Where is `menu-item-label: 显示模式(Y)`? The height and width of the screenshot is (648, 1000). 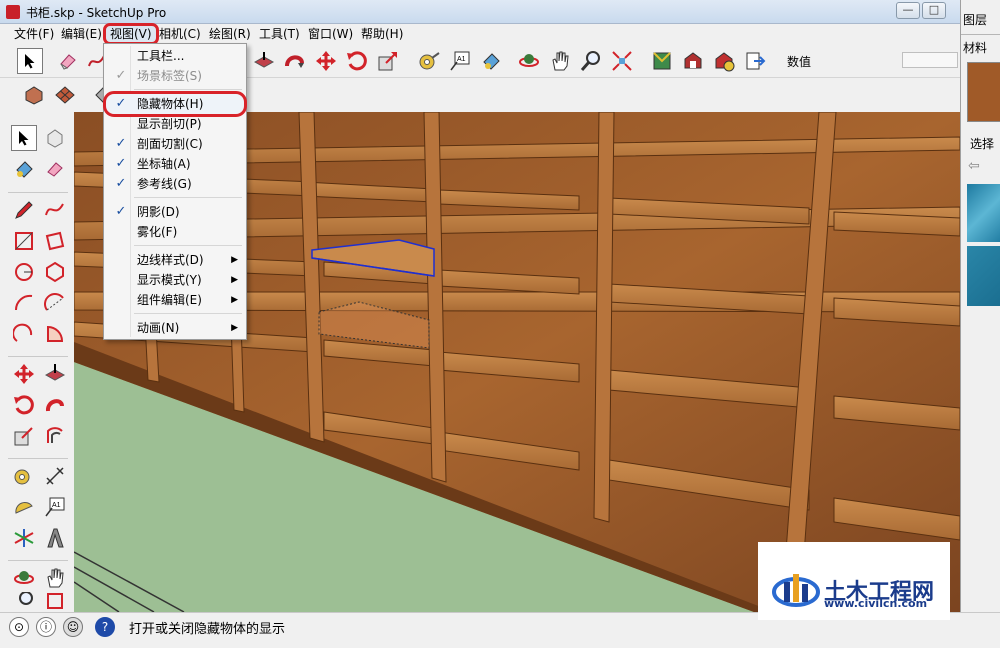 menu-item-label: 显示模式(Y) is located at coordinates (169, 280).